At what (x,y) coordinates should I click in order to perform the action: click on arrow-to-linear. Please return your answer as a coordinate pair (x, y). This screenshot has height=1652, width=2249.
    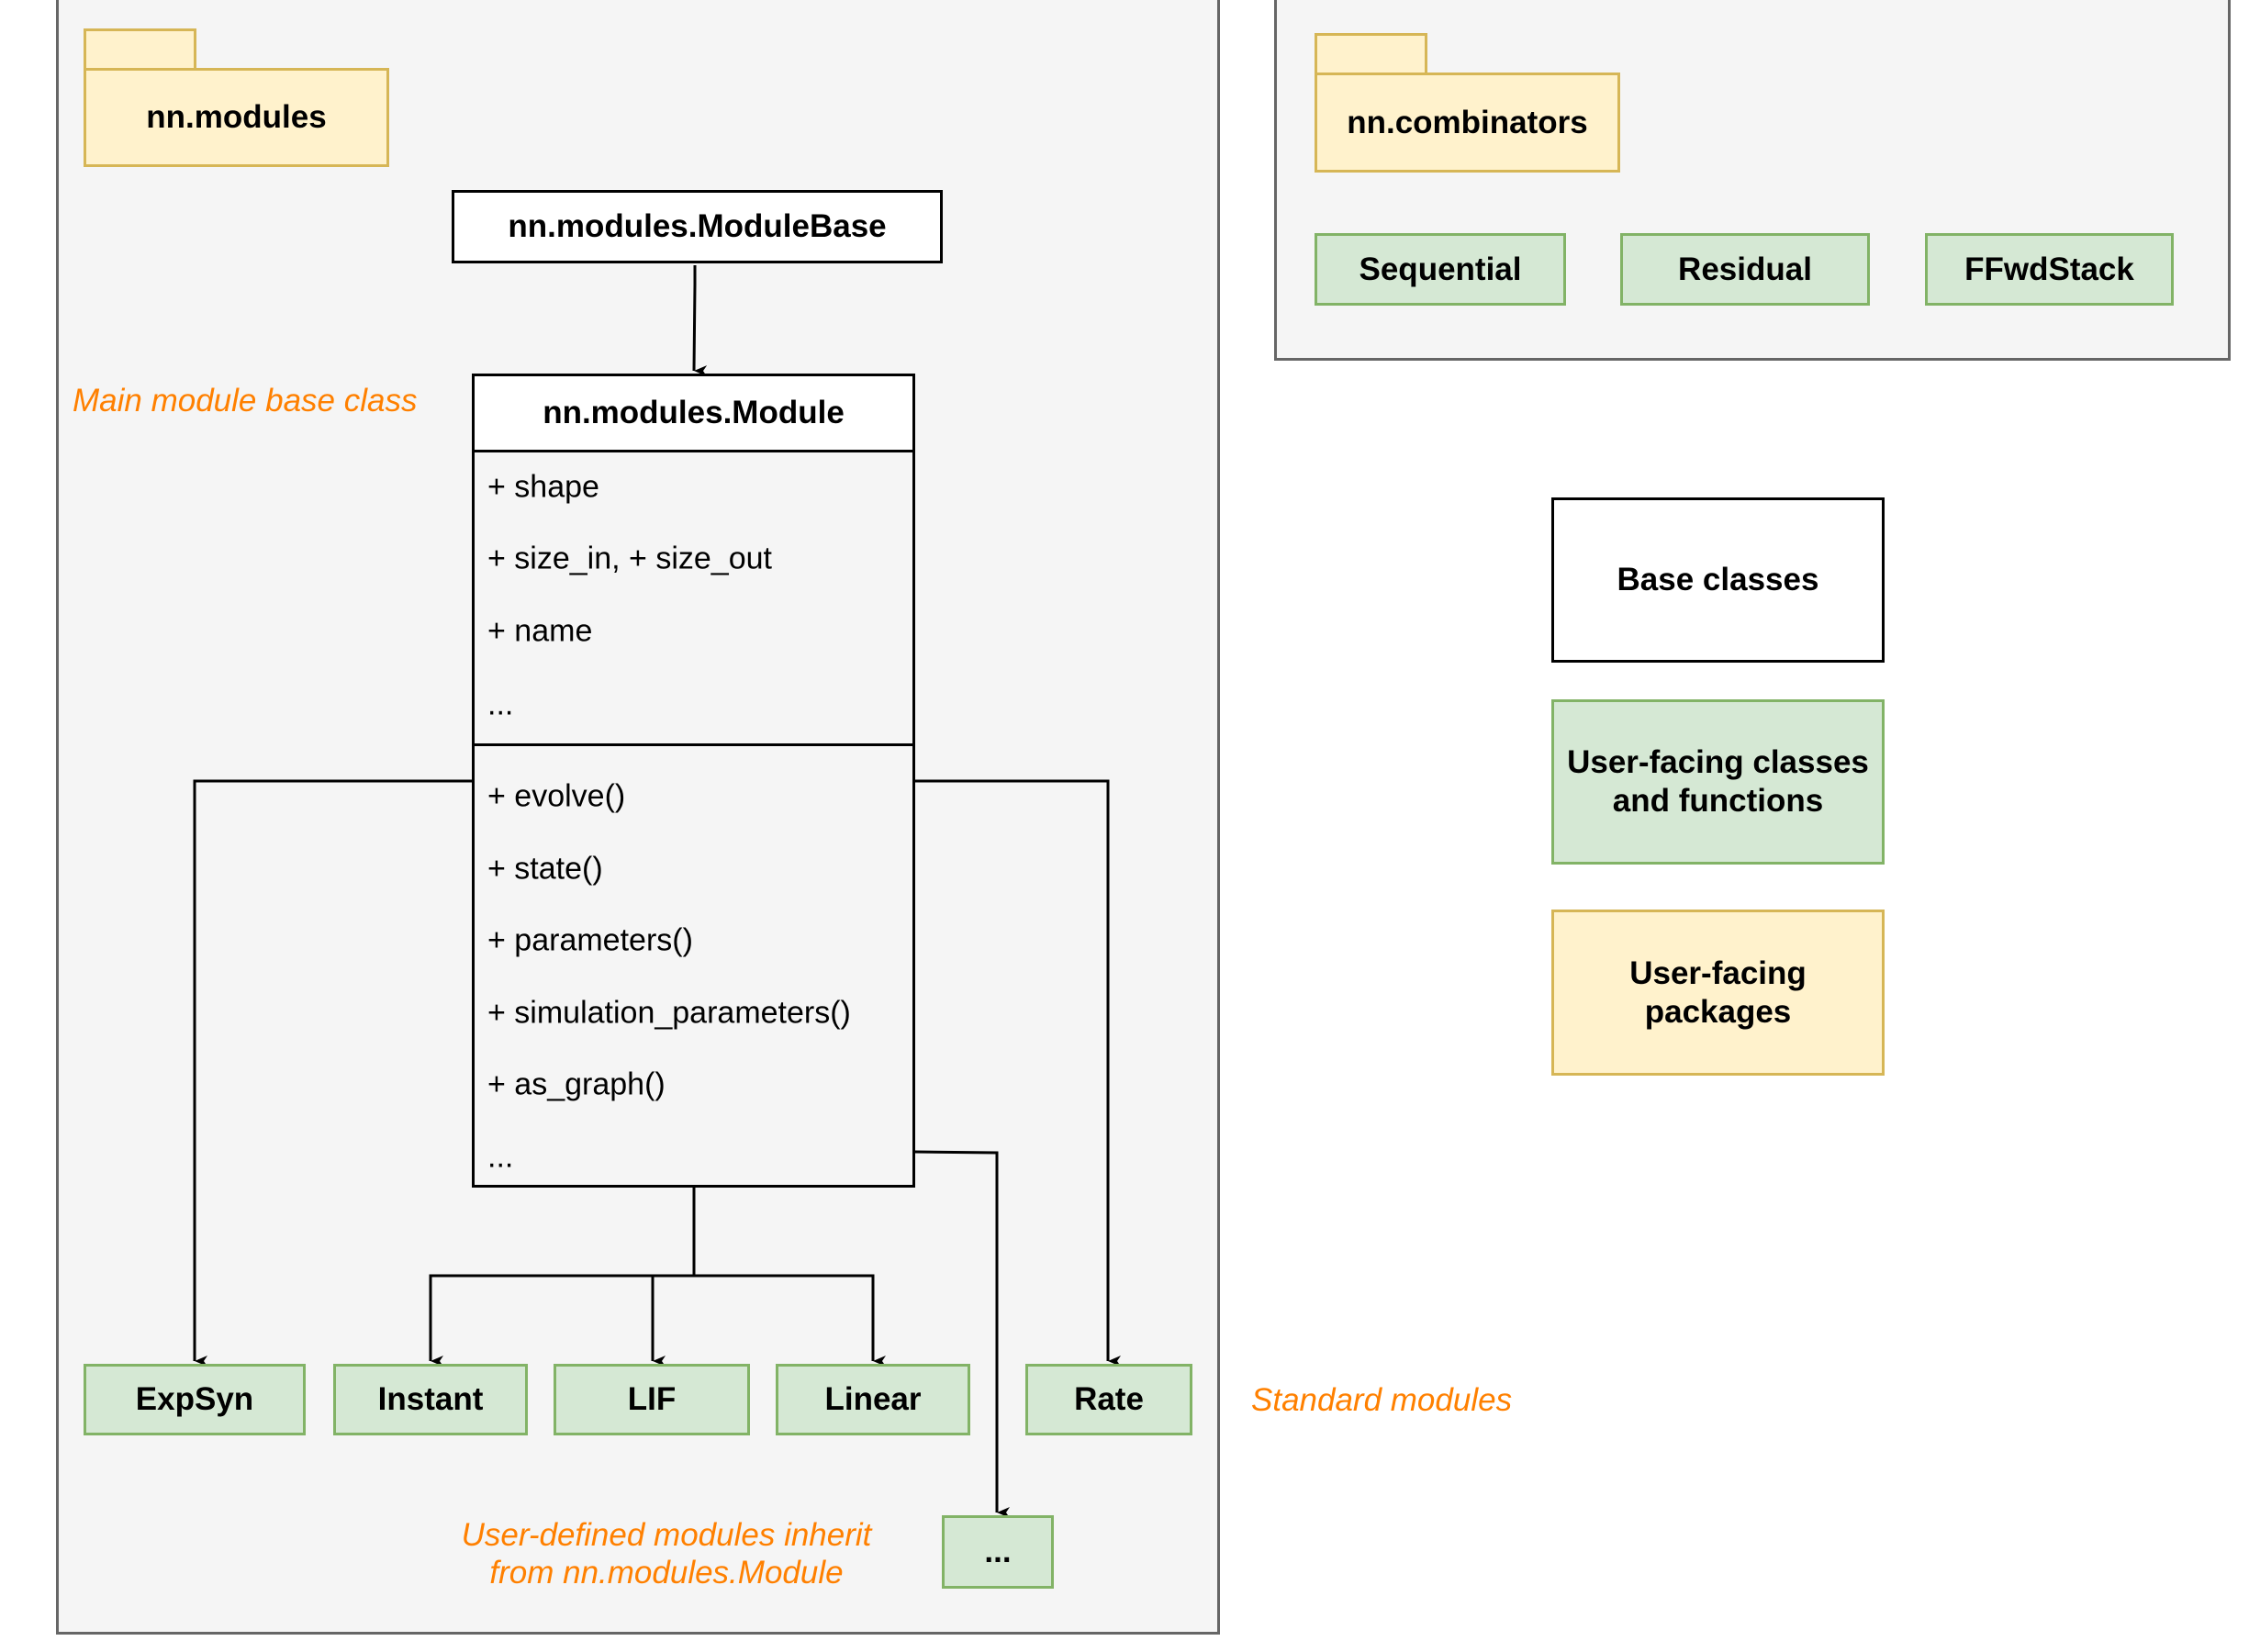
    Looking at the image, I should click on (790, 1320).